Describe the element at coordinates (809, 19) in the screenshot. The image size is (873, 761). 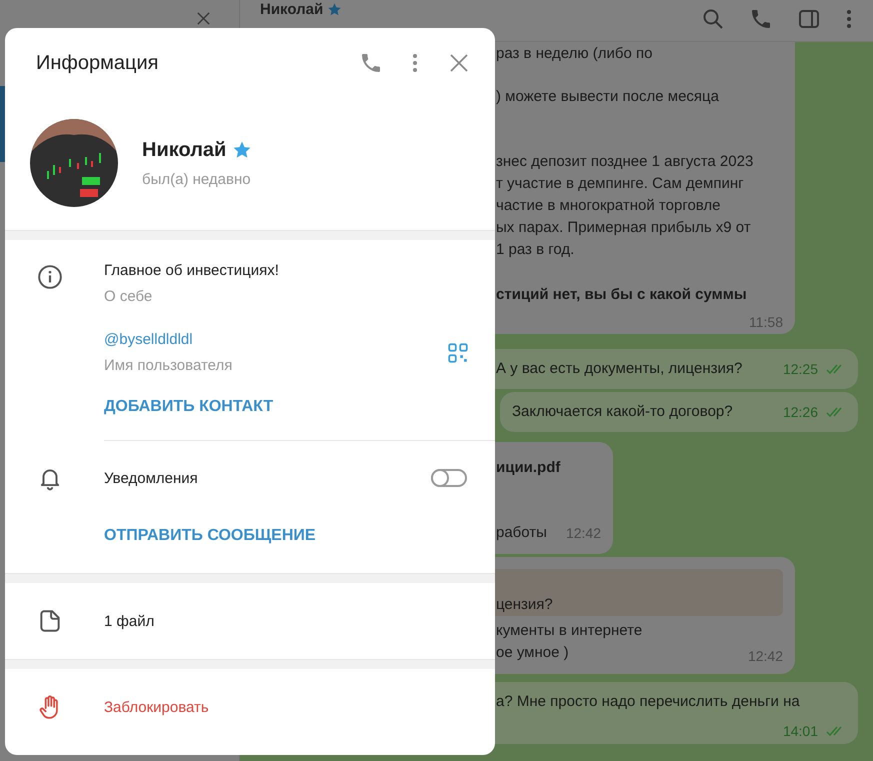
I see `side-panel-icon` at that location.